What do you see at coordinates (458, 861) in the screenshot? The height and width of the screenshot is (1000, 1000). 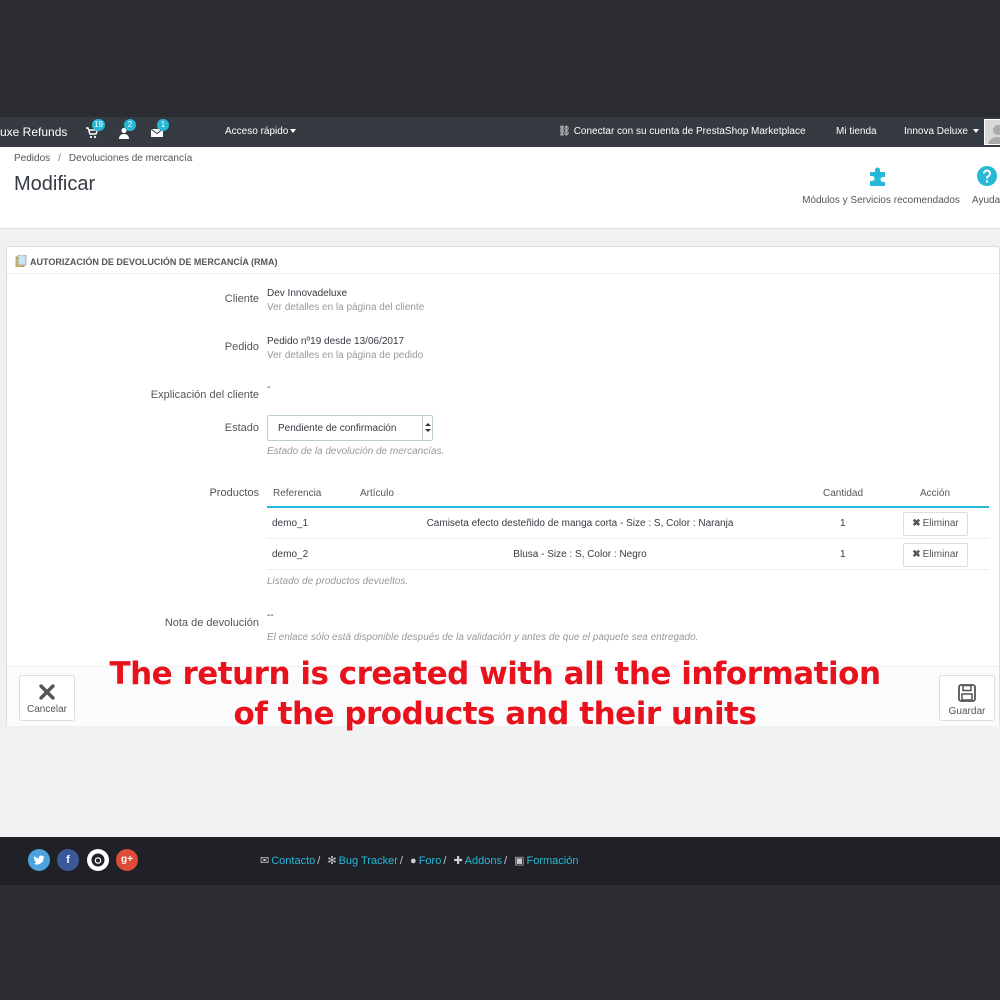 I see `puzzle-icon: ✚` at bounding box center [458, 861].